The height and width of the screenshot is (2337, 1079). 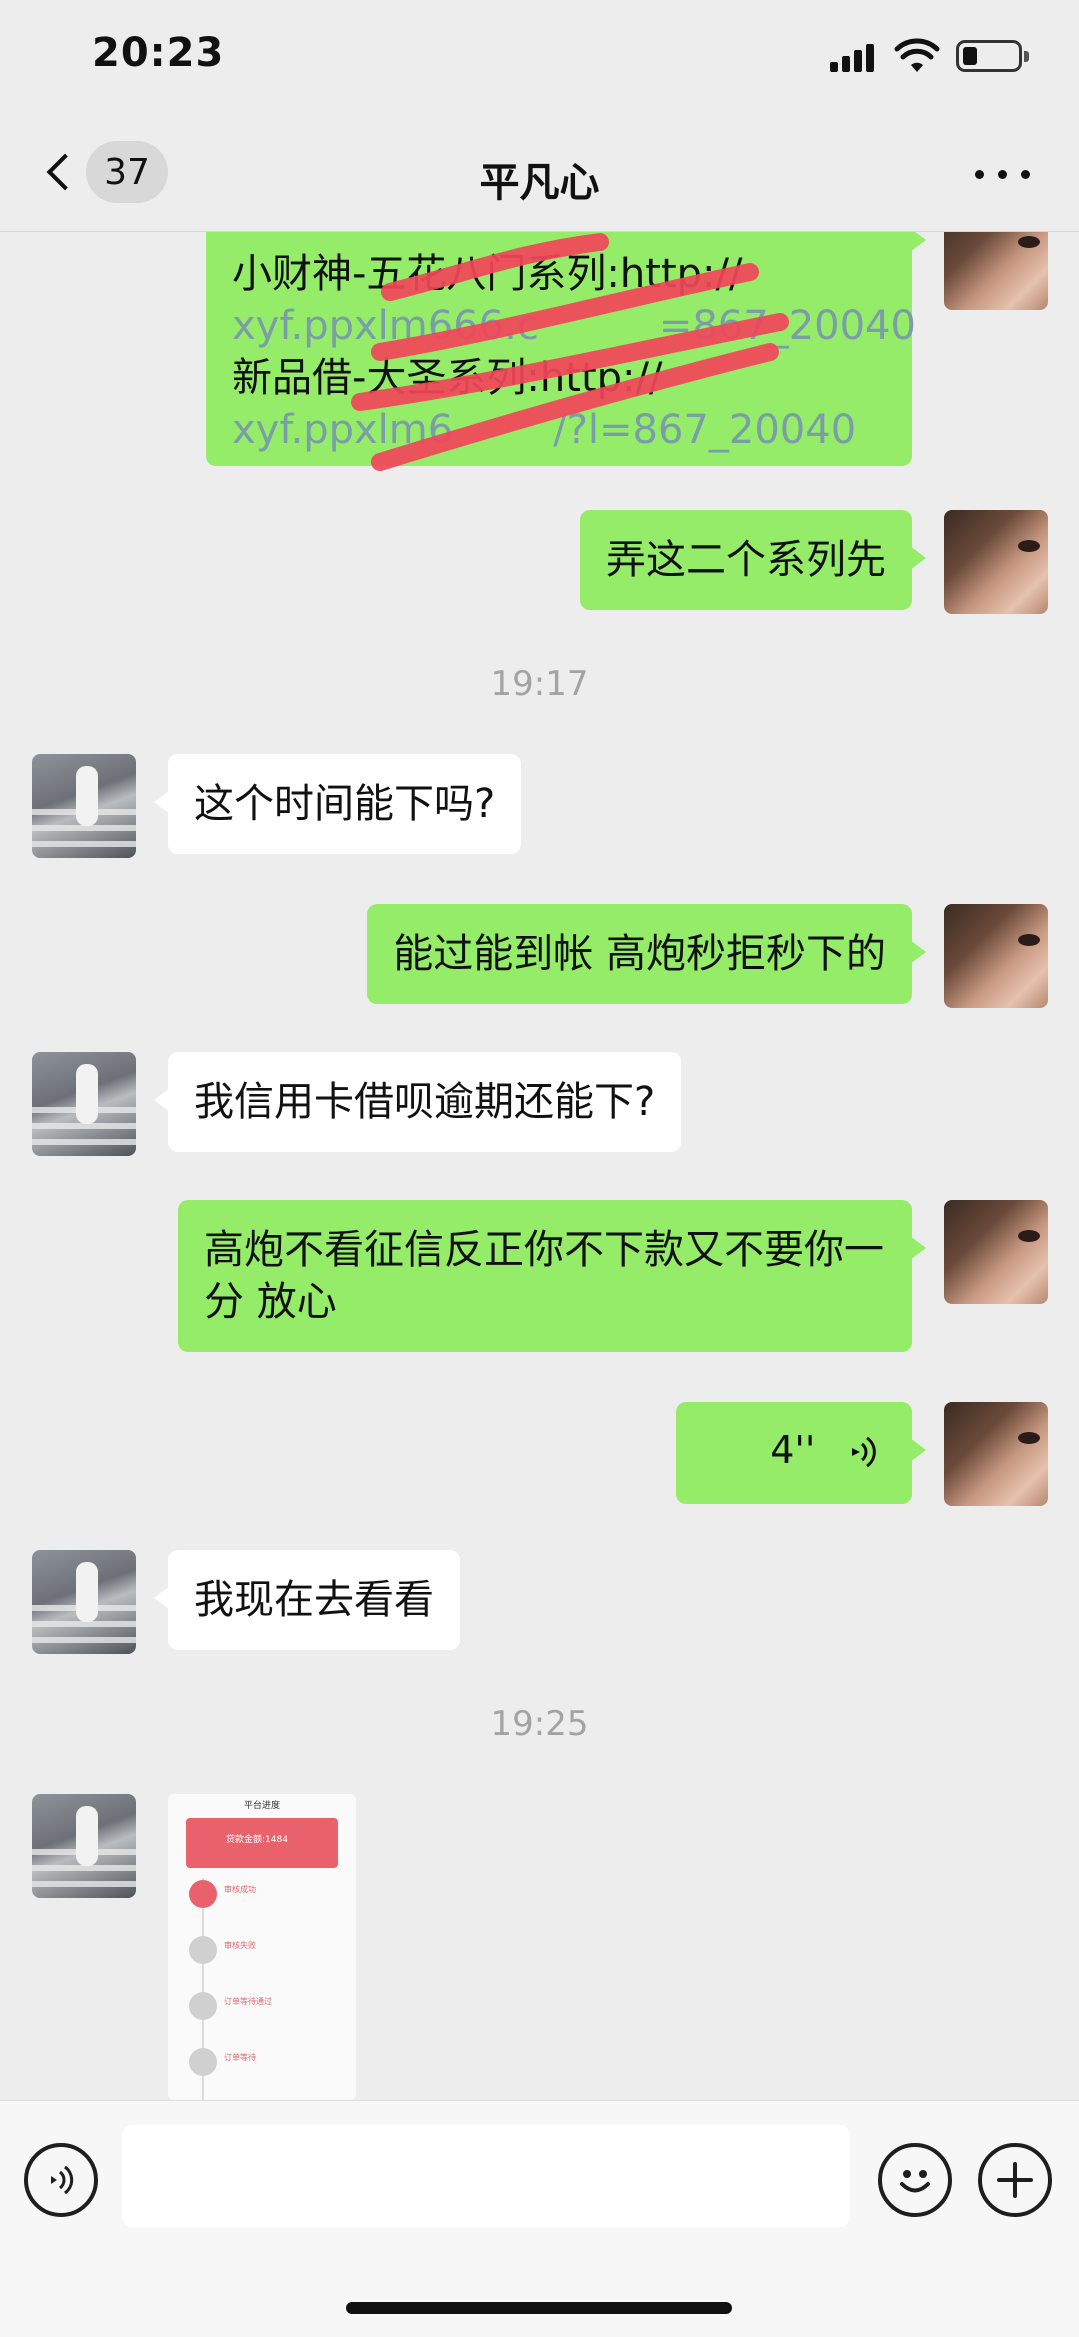 I want to click on image-title: 平台进度, so click(x=261, y=1806).